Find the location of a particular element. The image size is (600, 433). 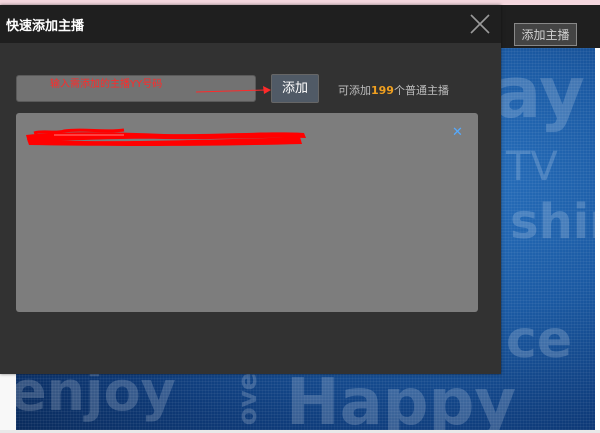

add-button: 添加 is located at coordinates (295, 88).